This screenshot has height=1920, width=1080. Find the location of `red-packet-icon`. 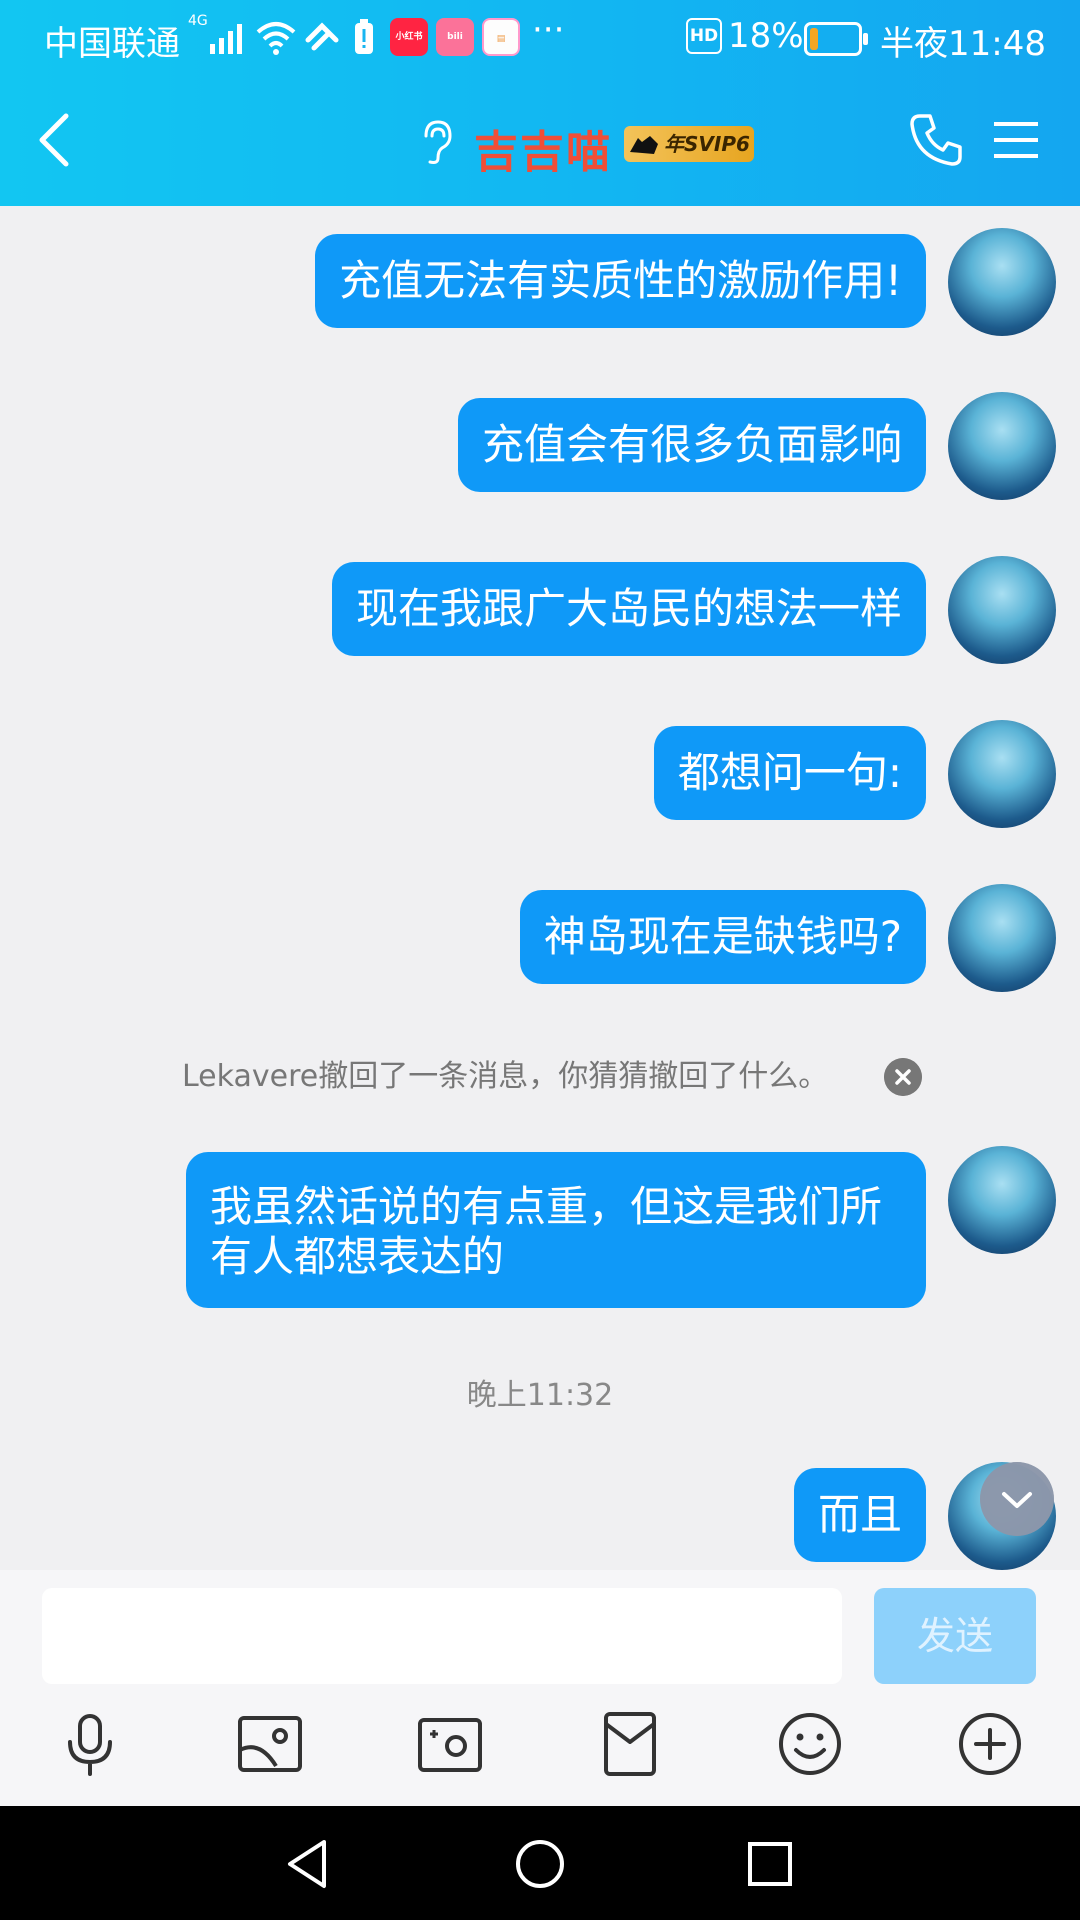

red-packet-icon is located at coordinates (630, 1744).